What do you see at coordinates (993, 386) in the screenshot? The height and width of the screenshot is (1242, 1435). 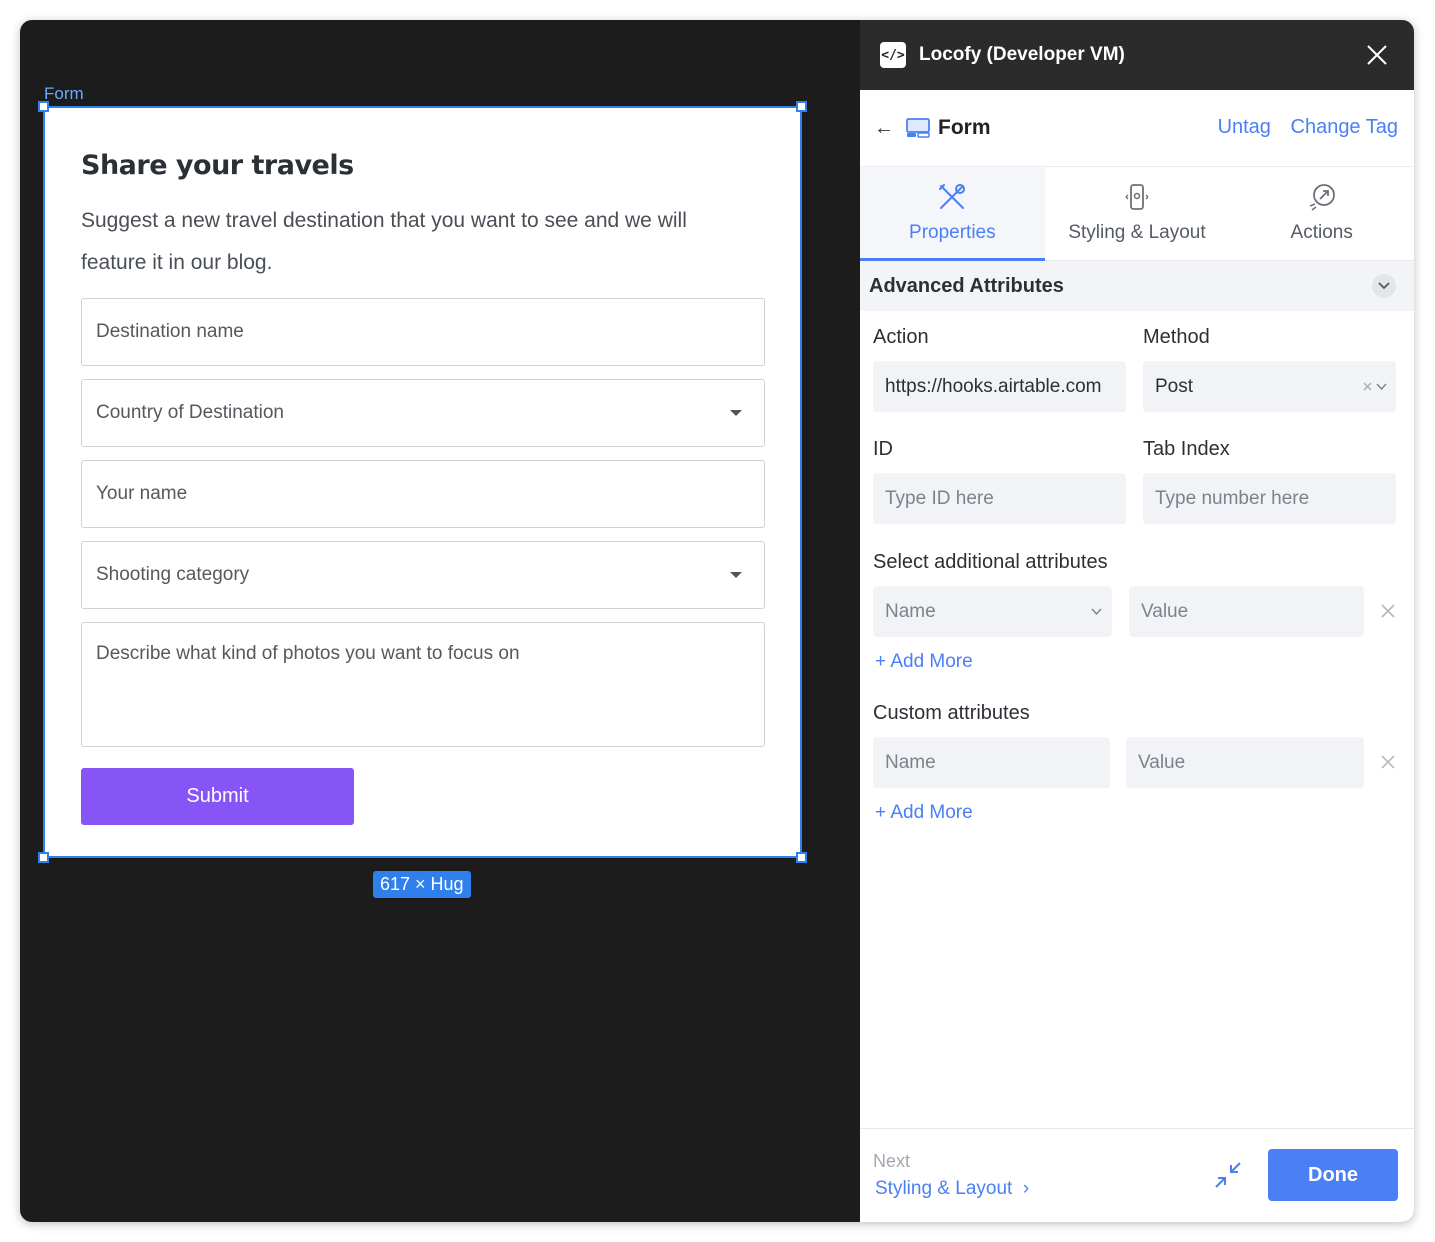 I see `action-value: https://hooks.airtable.com` at bounding box center [993, 386].